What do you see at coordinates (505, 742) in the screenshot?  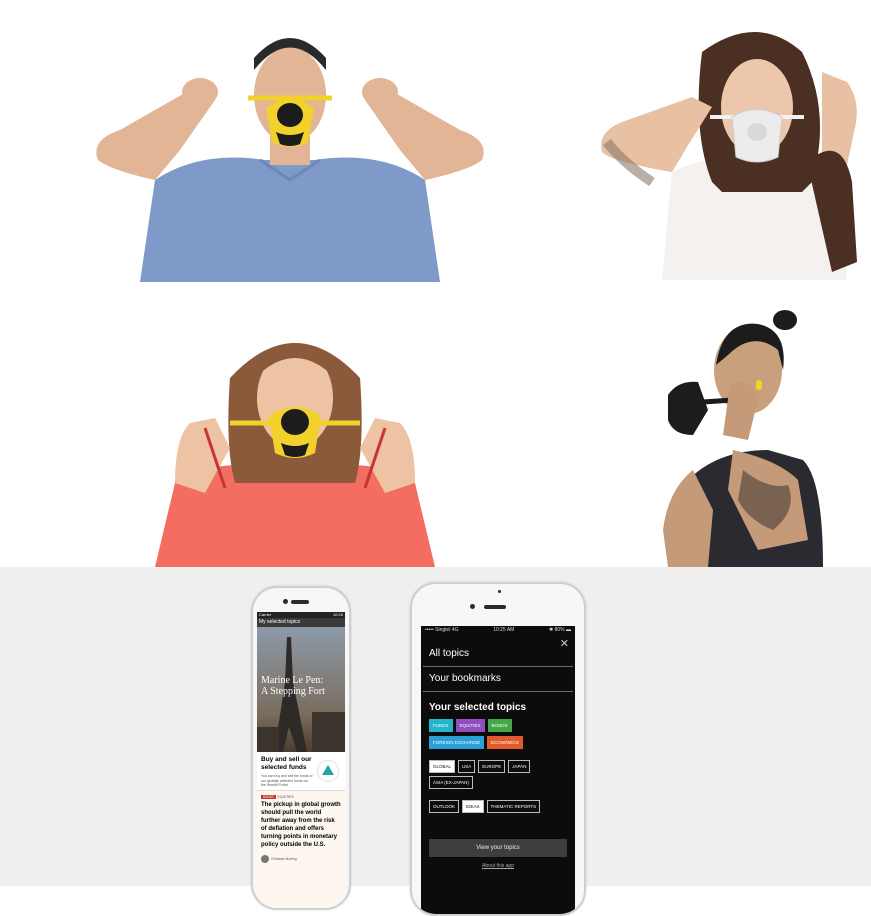 I see `topic-chip: ECONOMICS` at bounding box center [505, 742].